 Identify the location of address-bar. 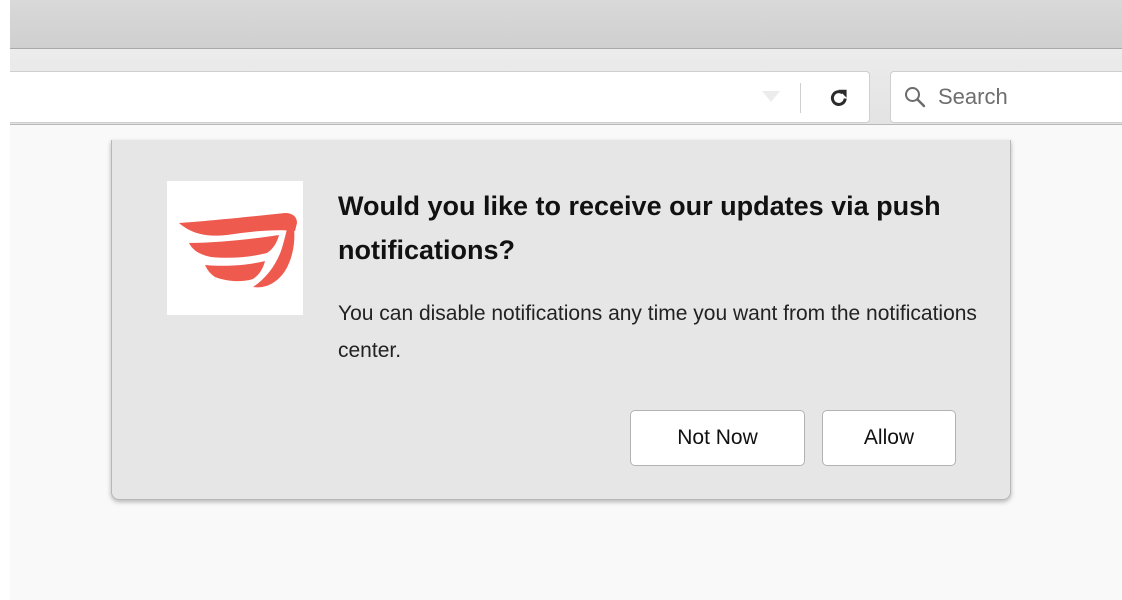
(440, 97).